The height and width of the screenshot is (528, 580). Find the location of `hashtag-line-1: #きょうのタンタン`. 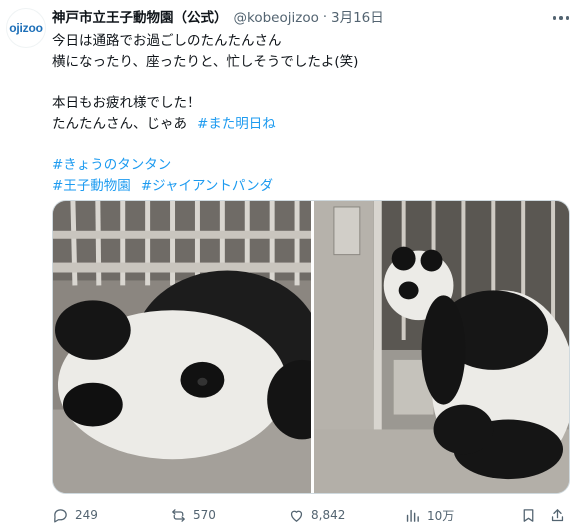

hashtag-line-1: #きょうのタンタン is located at coordinates (312, 165).